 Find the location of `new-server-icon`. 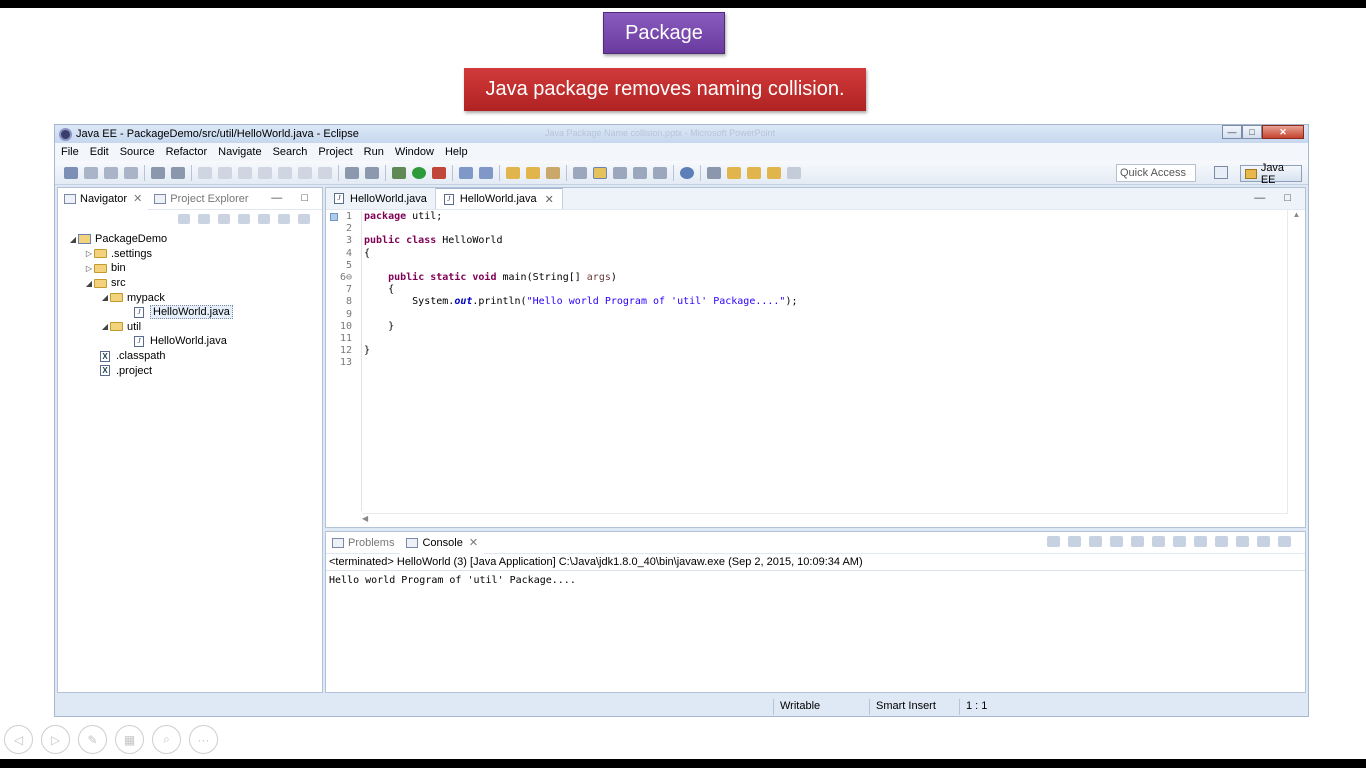

new-server-icon is located at coordinates (352, 172).